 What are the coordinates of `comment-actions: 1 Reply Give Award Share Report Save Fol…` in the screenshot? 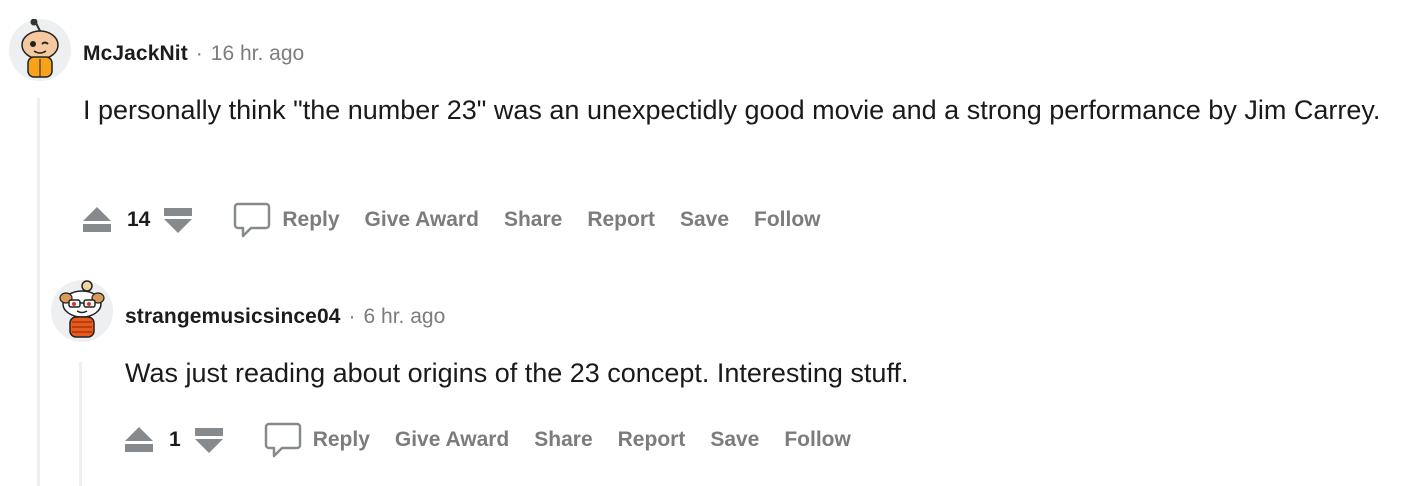 It's located at (499, 440).